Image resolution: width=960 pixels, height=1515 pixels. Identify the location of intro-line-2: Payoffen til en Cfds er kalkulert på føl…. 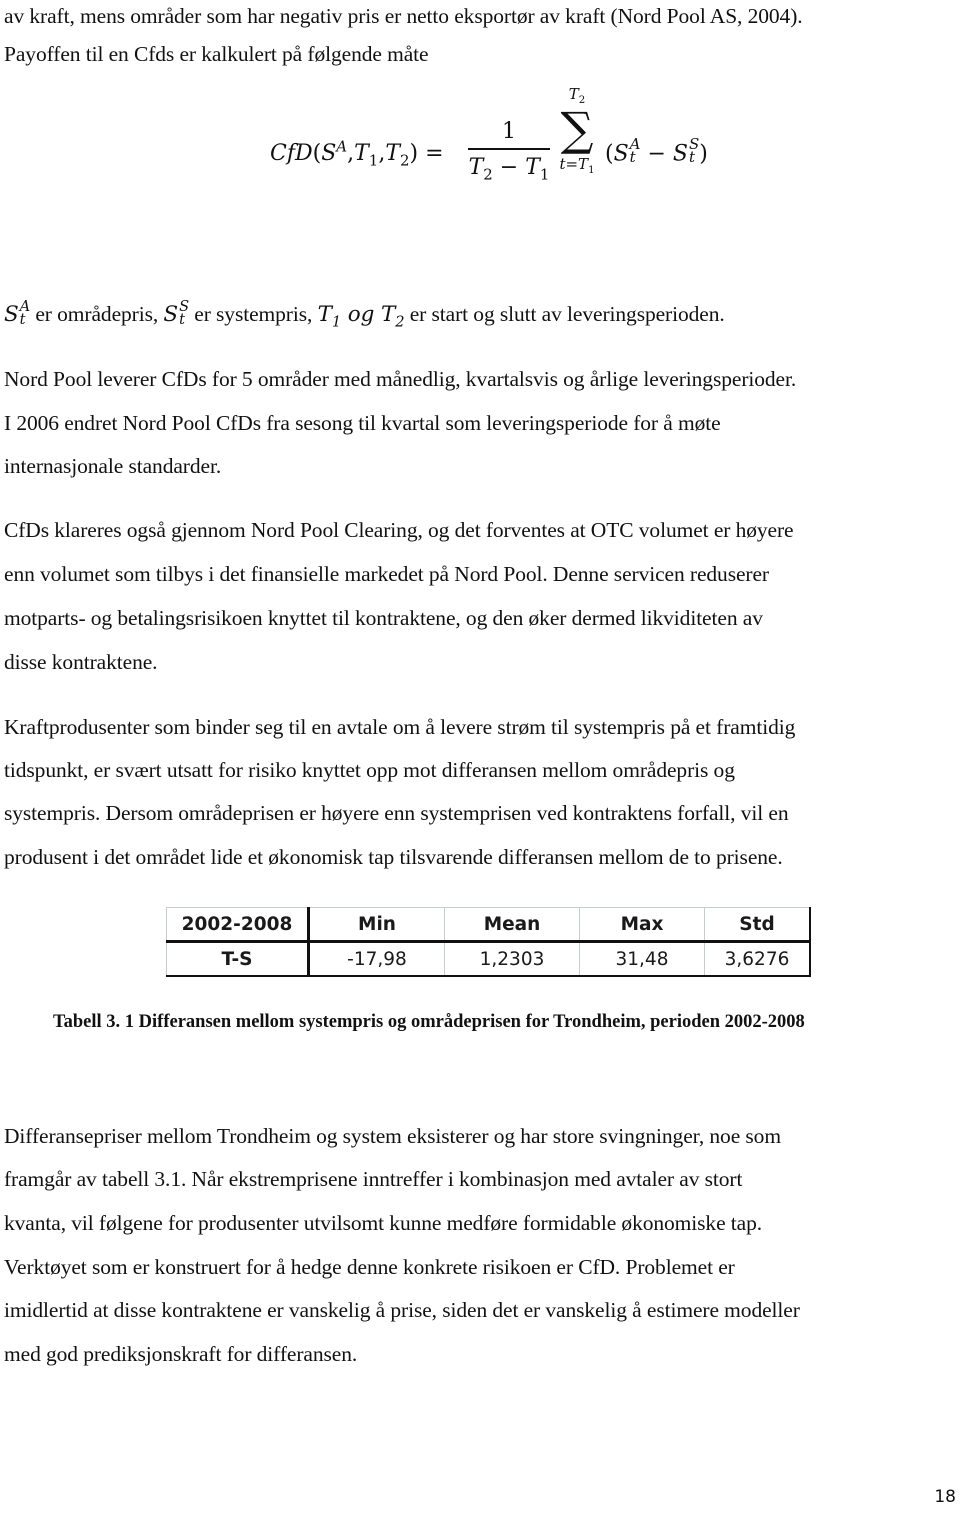
(216, 54).